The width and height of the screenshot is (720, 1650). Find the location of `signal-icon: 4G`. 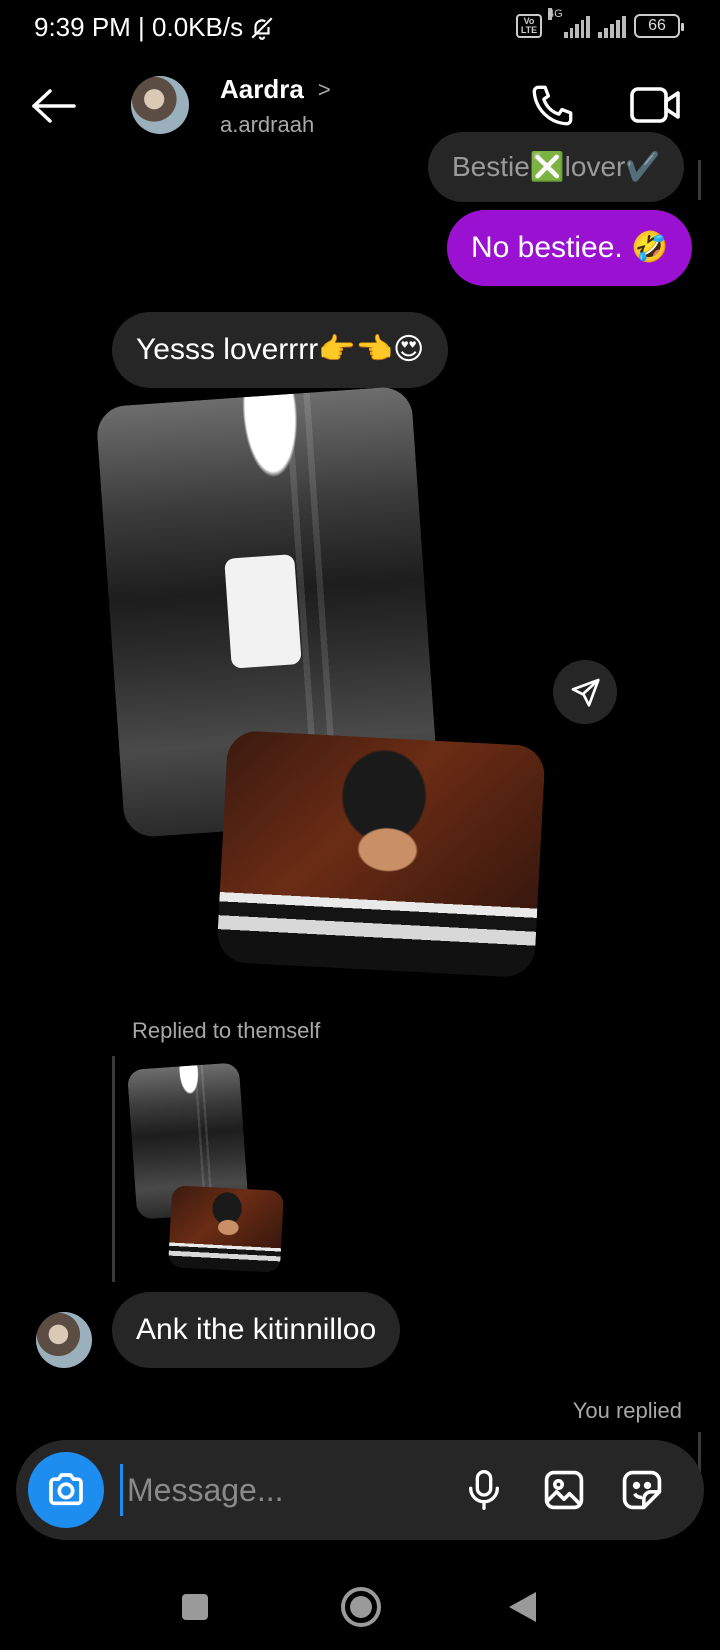

signal-icon: 4G is located at coordinates (569, 23).